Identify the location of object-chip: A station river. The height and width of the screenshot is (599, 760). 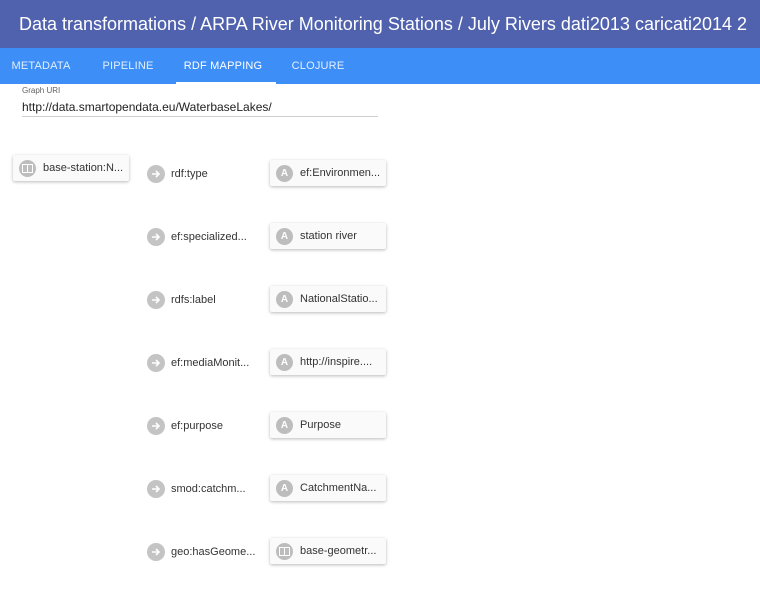
(328, 236).